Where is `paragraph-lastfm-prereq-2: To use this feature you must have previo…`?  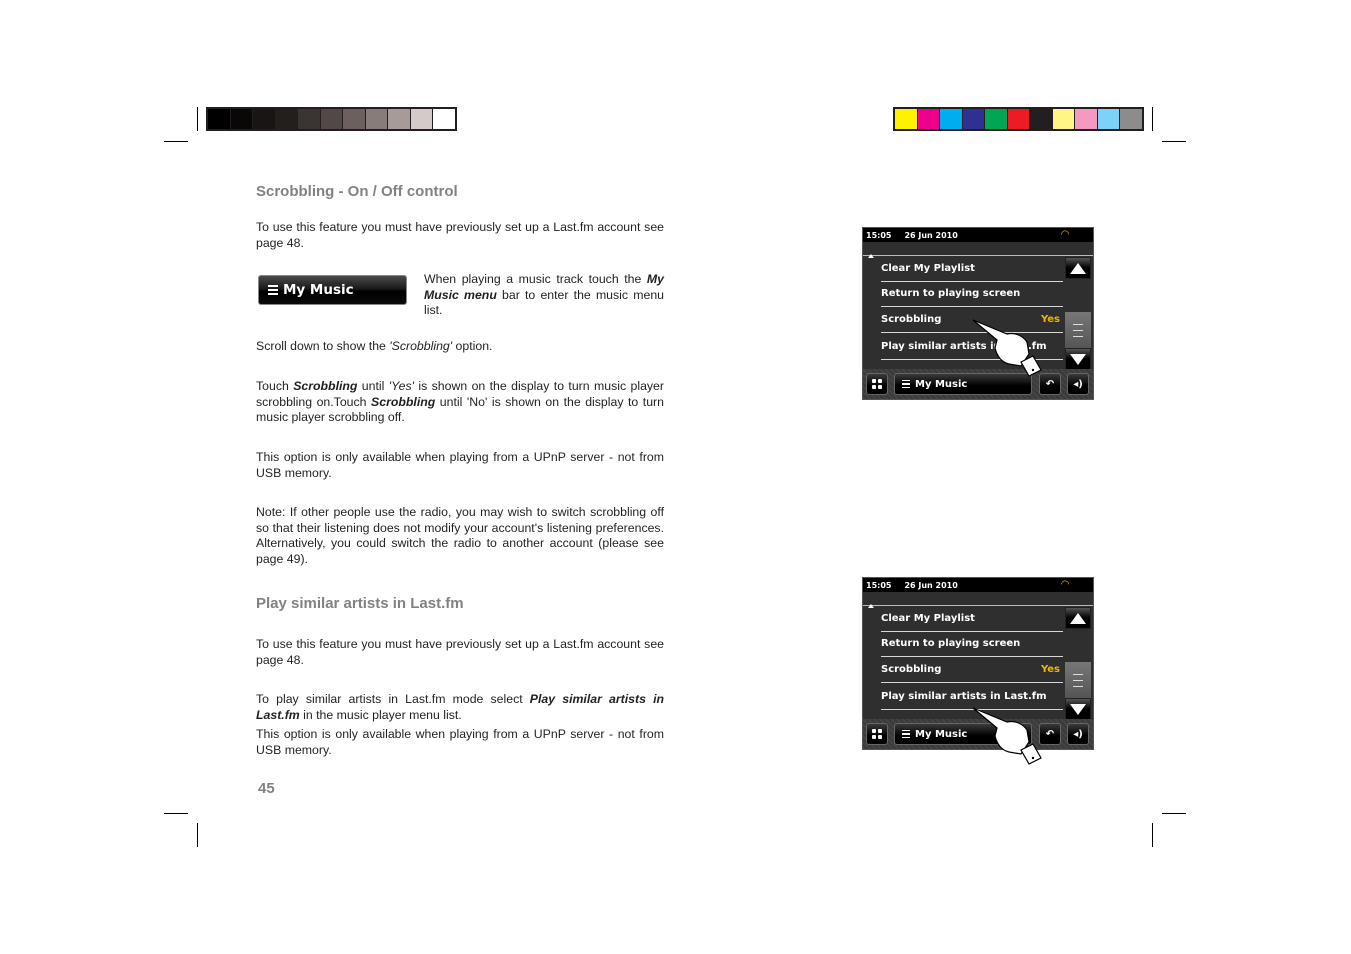
paragraph-lastfm-prereq-2: To use this feature you must have previo… is located at coordinates (460, 652).